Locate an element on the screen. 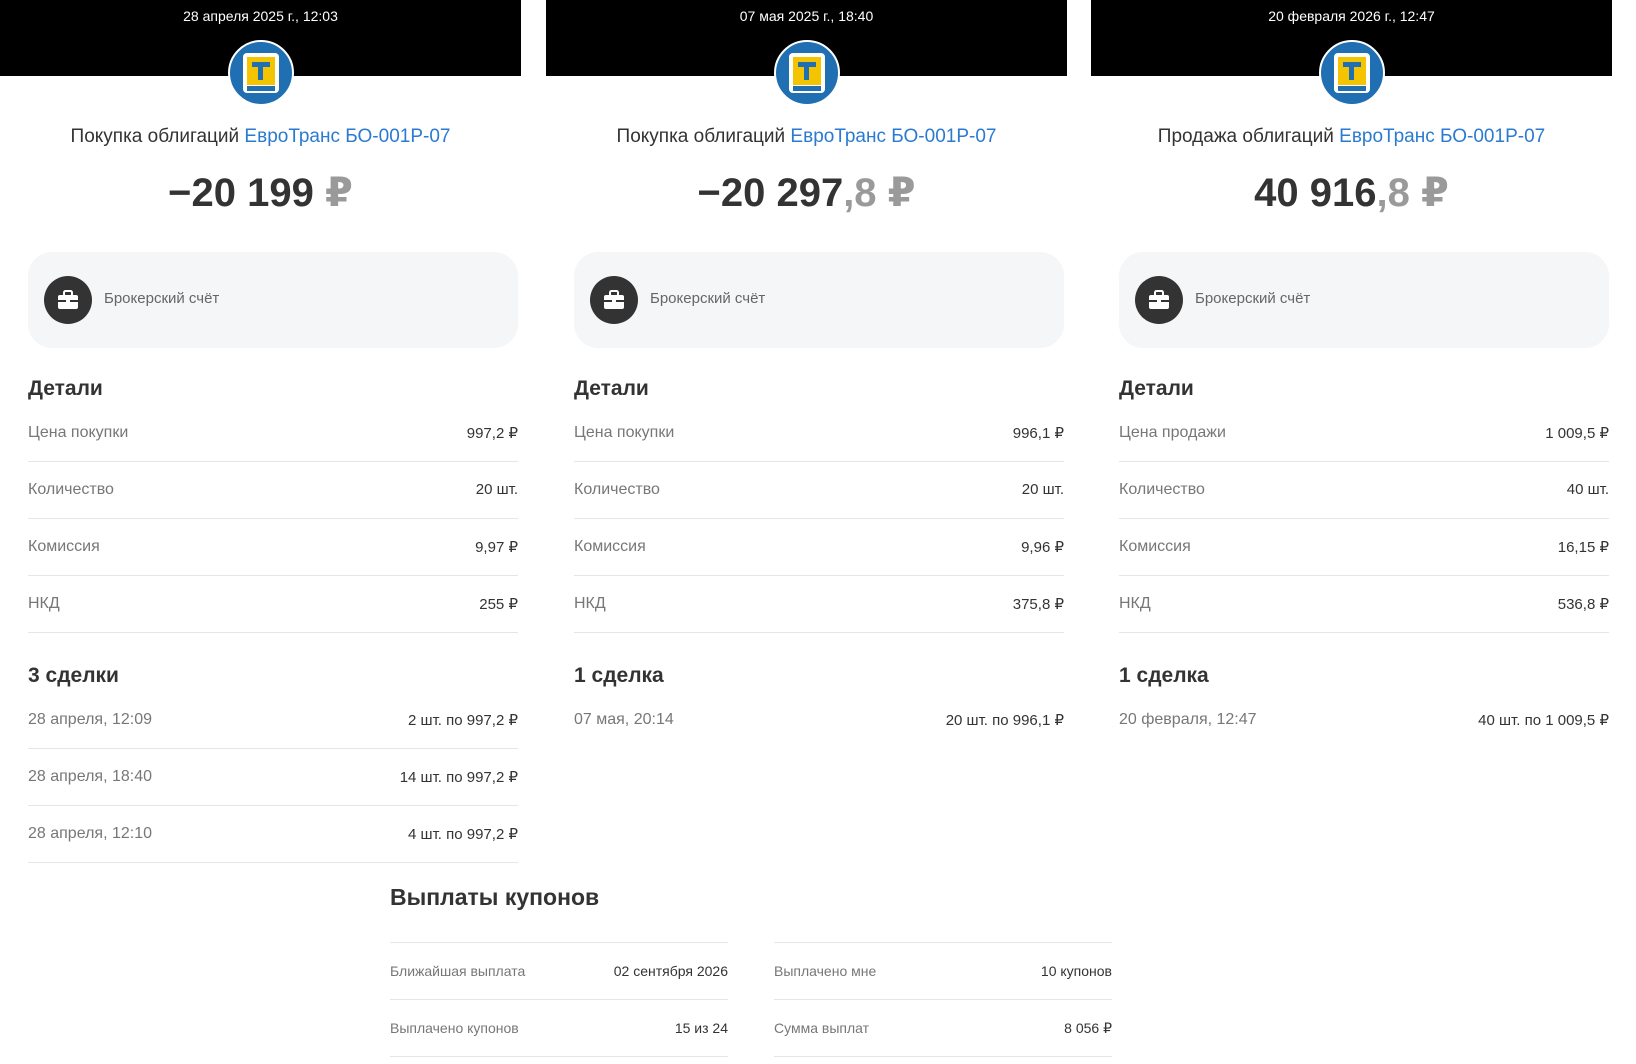 This screenshot has height=1064, width=1636. deal-value: 40 шт. по 1 009,5 ₽ is located at coordinates (1543, 720).